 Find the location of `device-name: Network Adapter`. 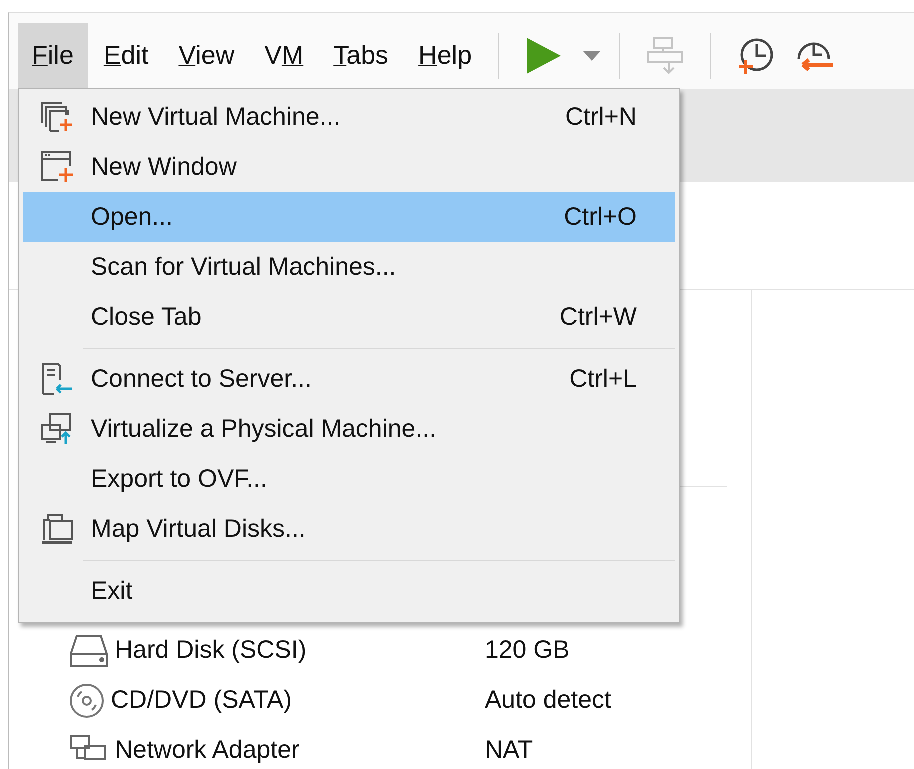

device-name: Network Adapter is located at coordinates (207, 751).